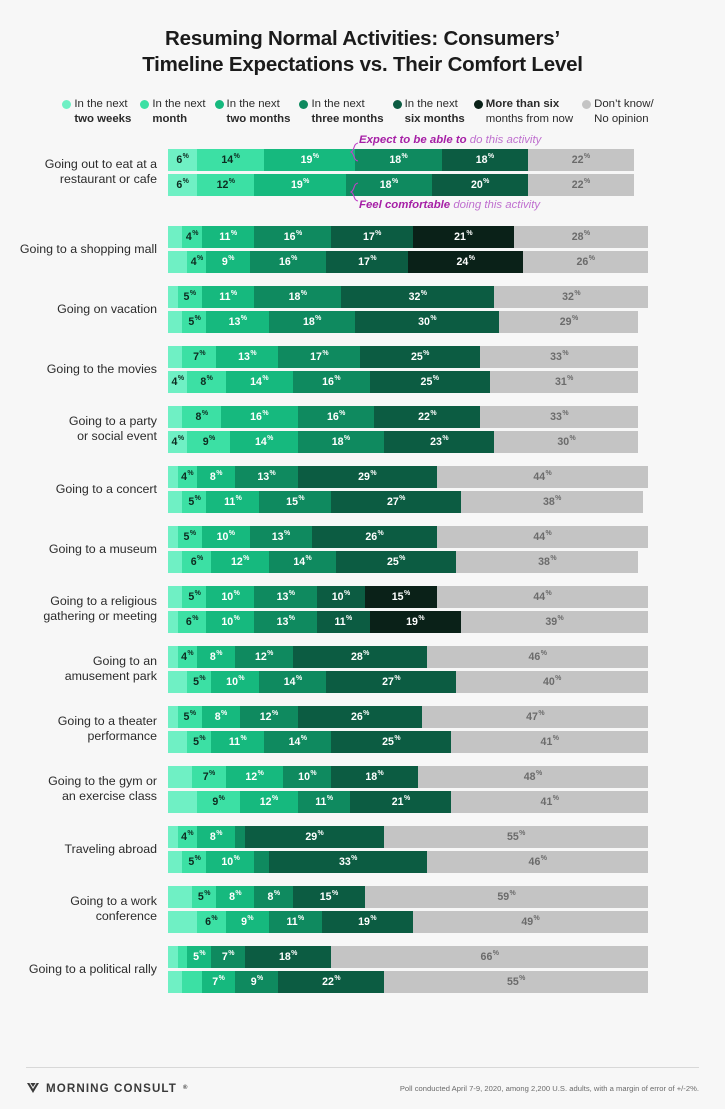 Image resolution: width=725 pixels, height=1109 pixels. Describe the element at coordinates (624, 111) in the screenshot. I see `legend-label: Don’t know/No opinion` at that location.